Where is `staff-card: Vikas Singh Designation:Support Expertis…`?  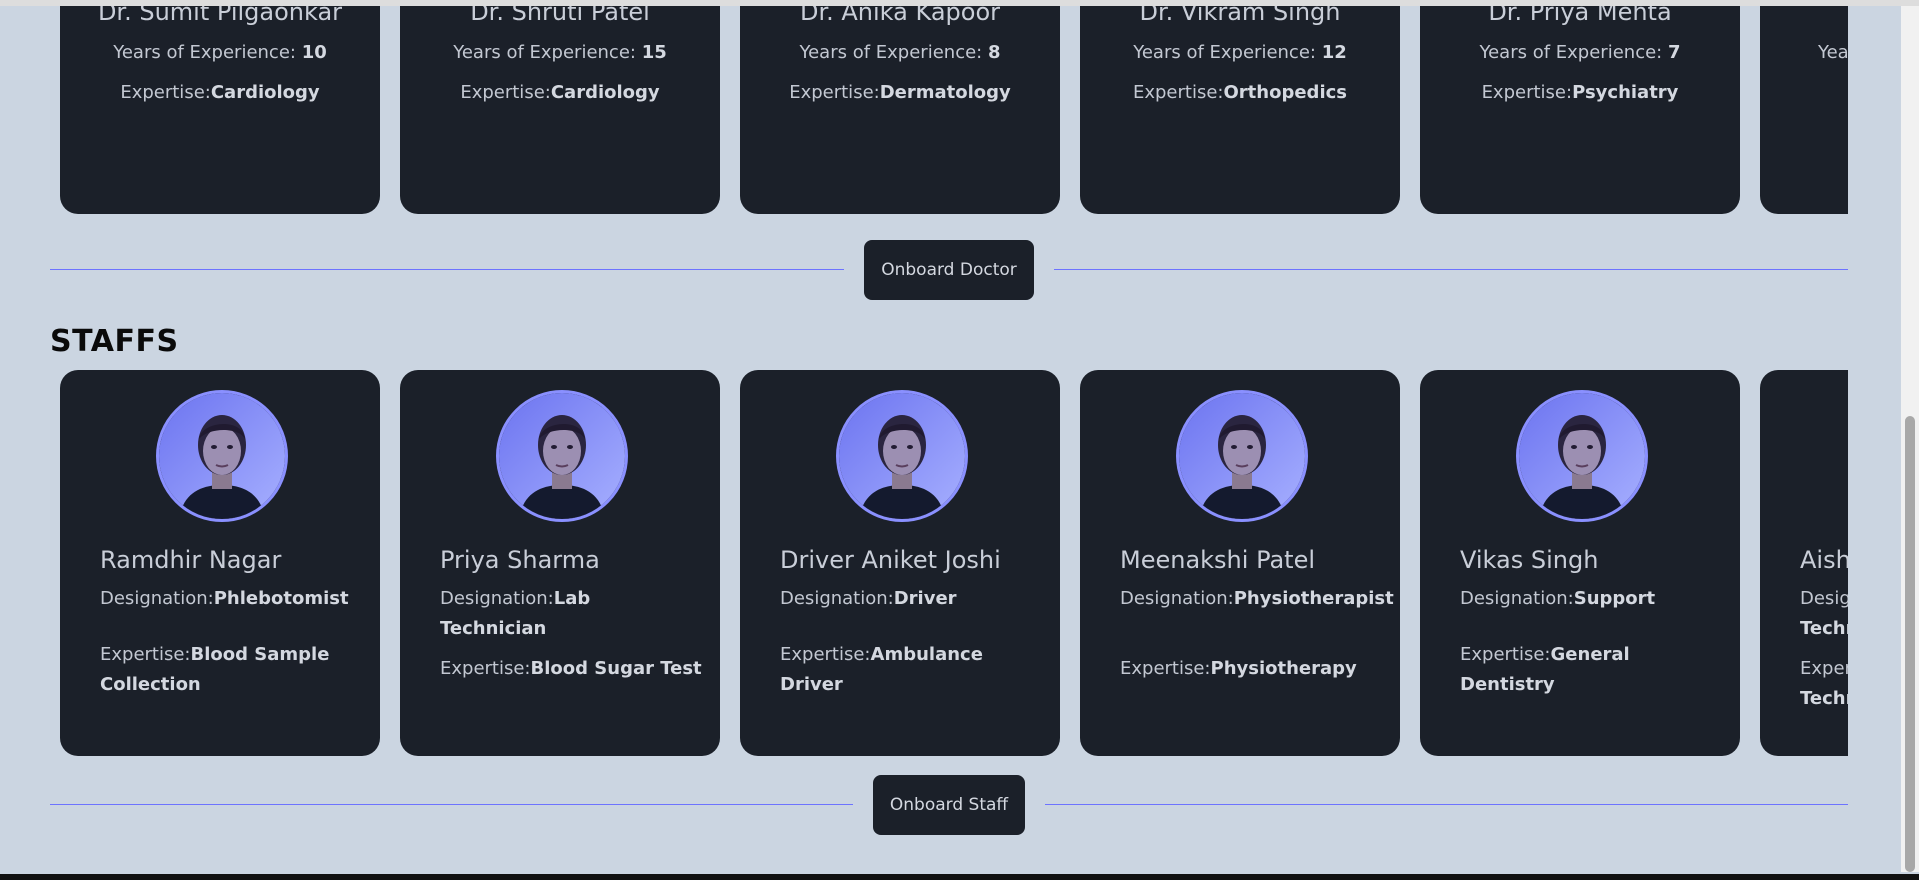
staff-card: Vikas Singh Designation:Support Expertis… is located at coordinates (1580, 563).